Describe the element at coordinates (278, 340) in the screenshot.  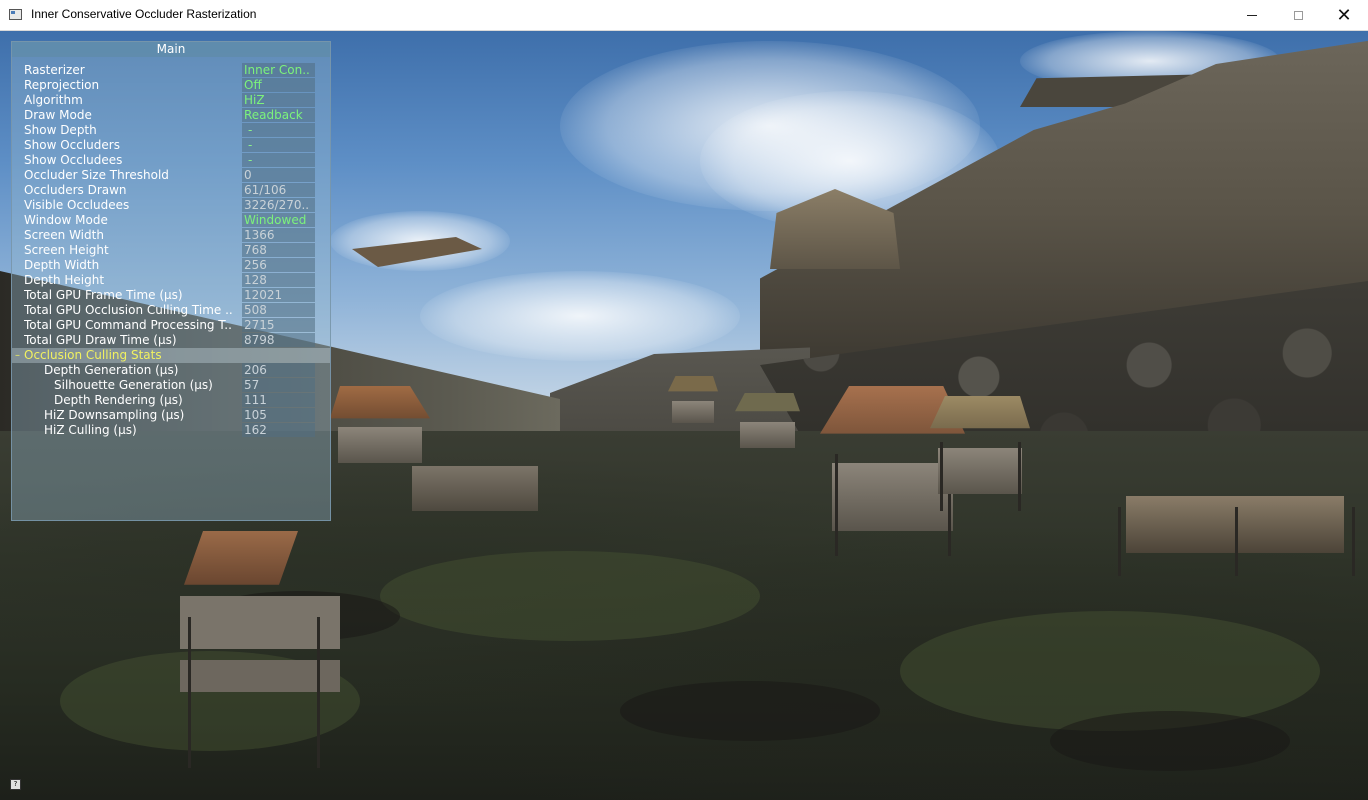
I see `stat-value: 8798` at that location.